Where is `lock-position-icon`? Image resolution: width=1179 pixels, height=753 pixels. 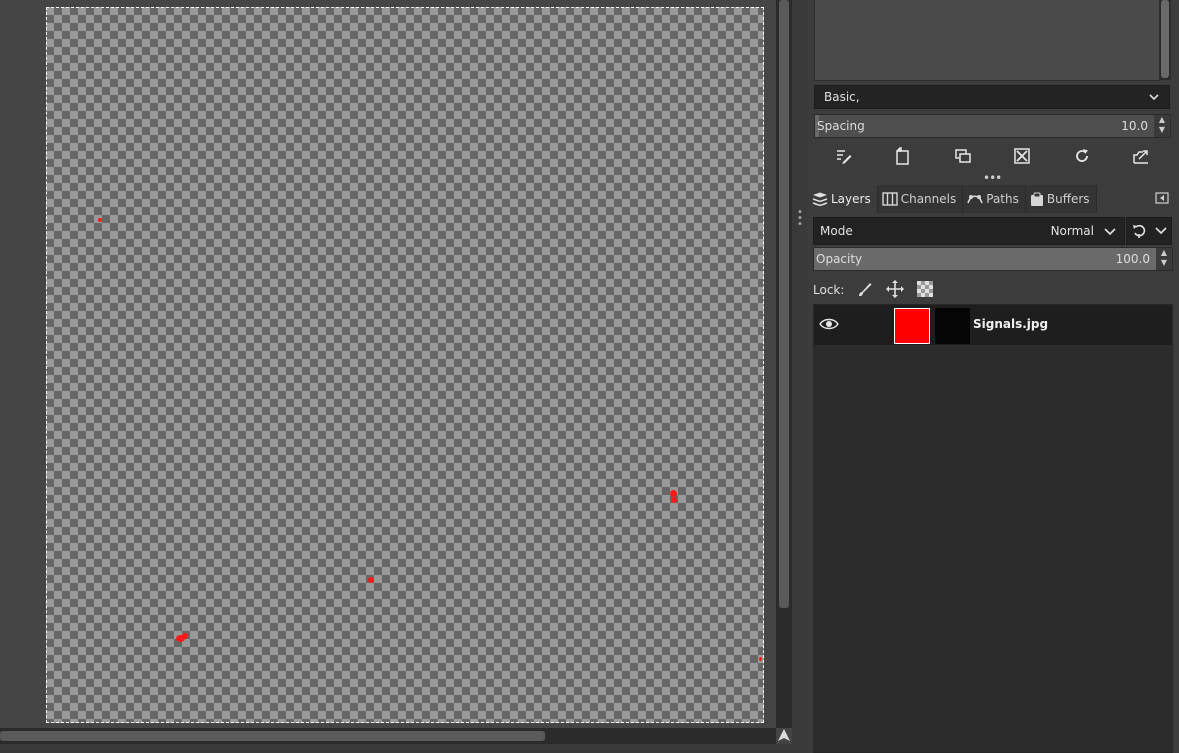
lock-position-icon is located at coordinates (895, 290).